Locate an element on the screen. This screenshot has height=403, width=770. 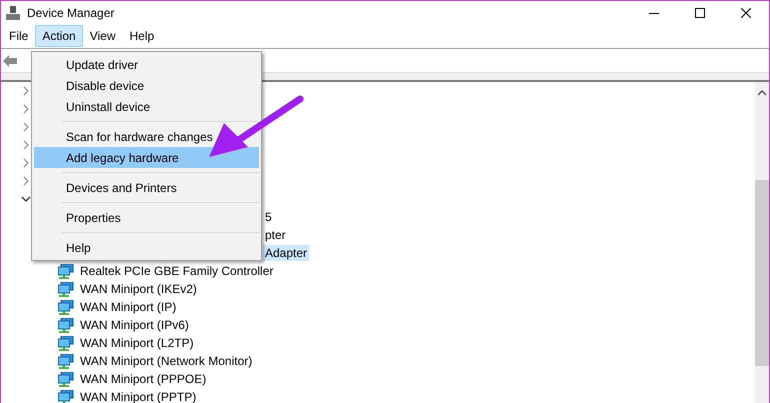
device-name: 5 is located at coordinates (268, 217).